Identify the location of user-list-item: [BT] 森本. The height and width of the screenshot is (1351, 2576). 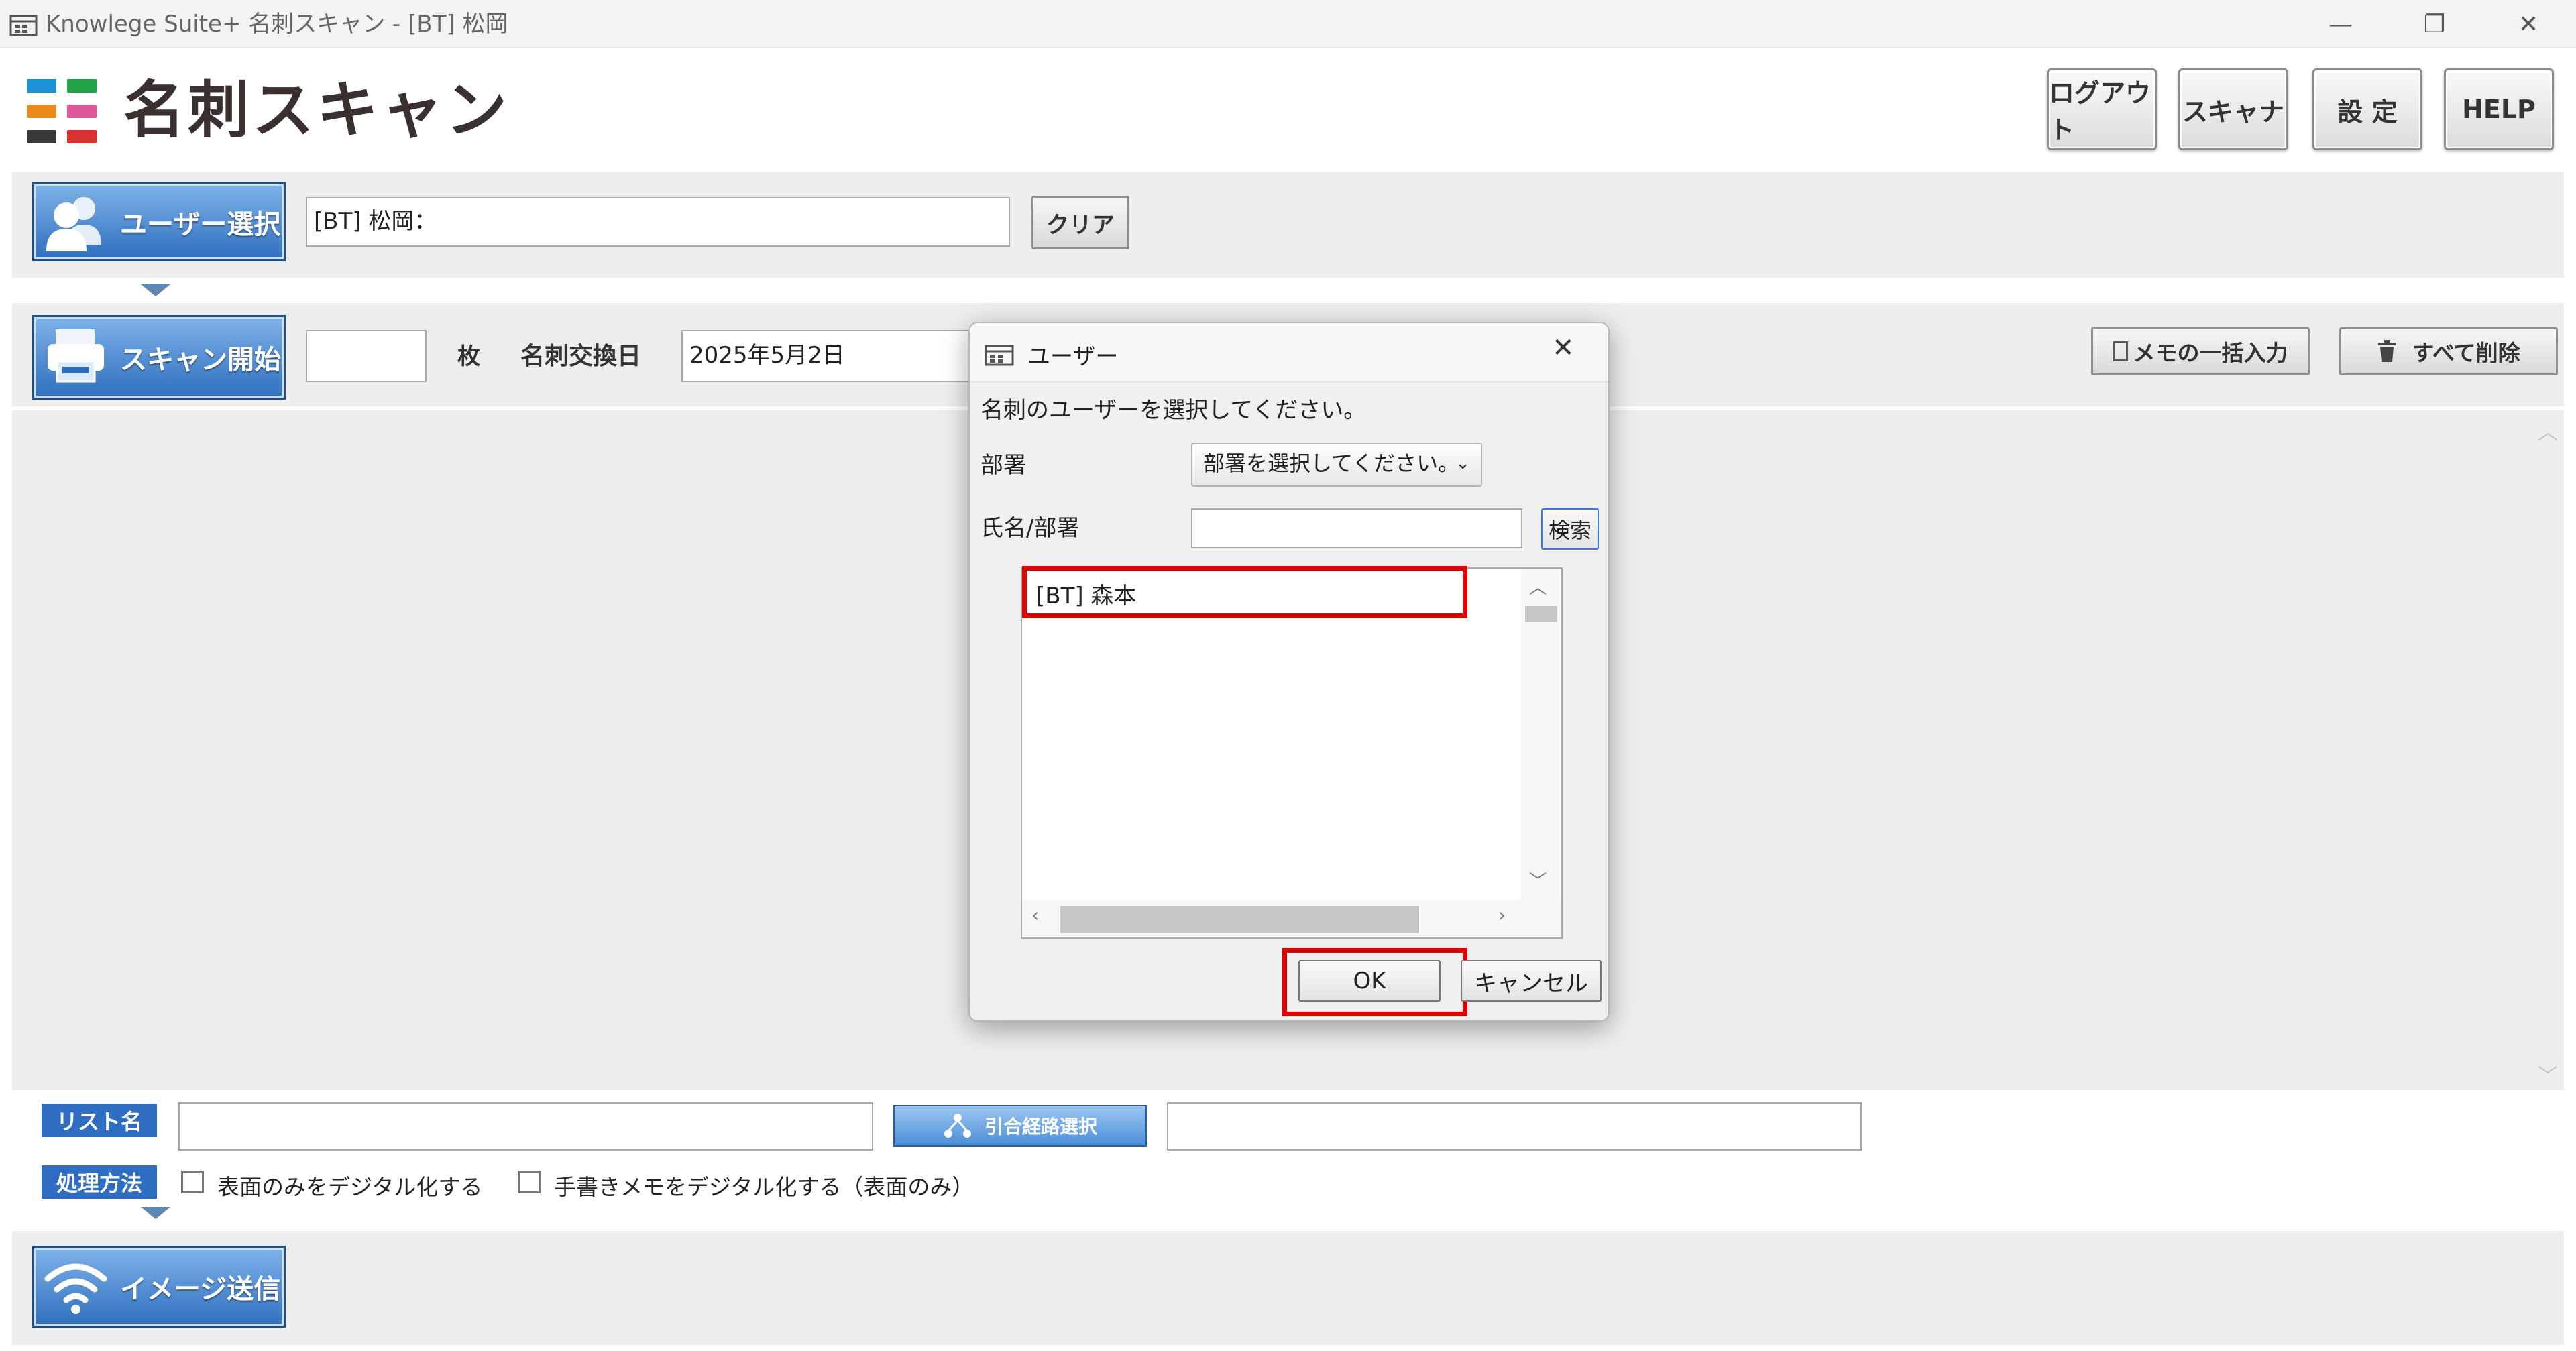
(1244, 592).